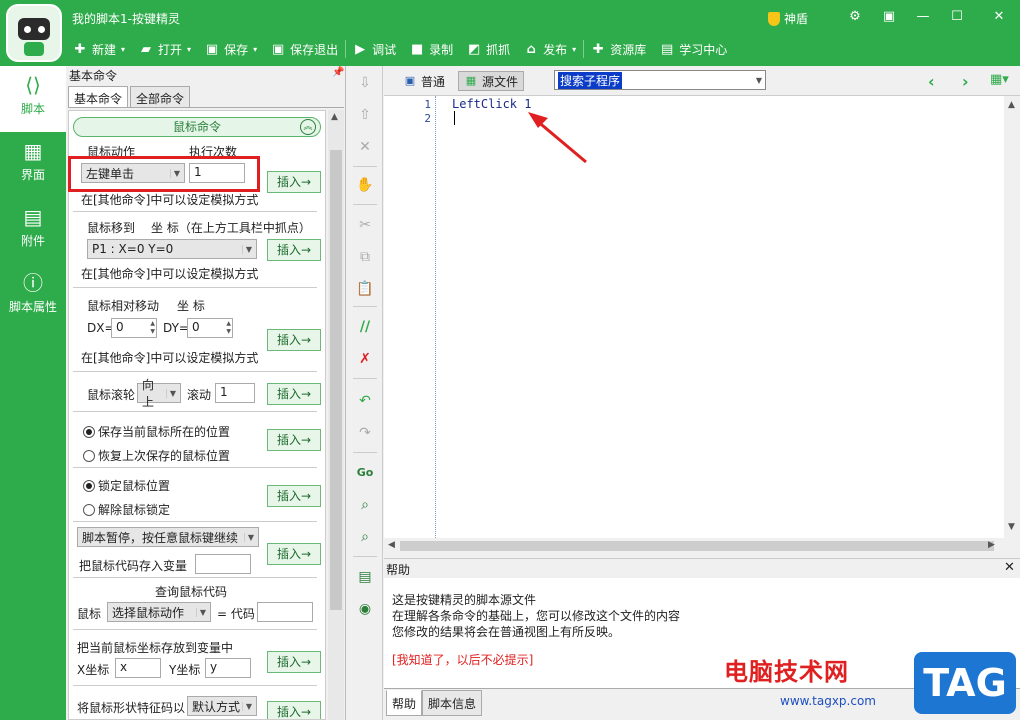 The height and width of the screenshot is (720, 1020). What do you see at coordinates (294, 394) in the screenshot?
I see `insert-button-wheel: 插入→` at bounding box center [294, 394].